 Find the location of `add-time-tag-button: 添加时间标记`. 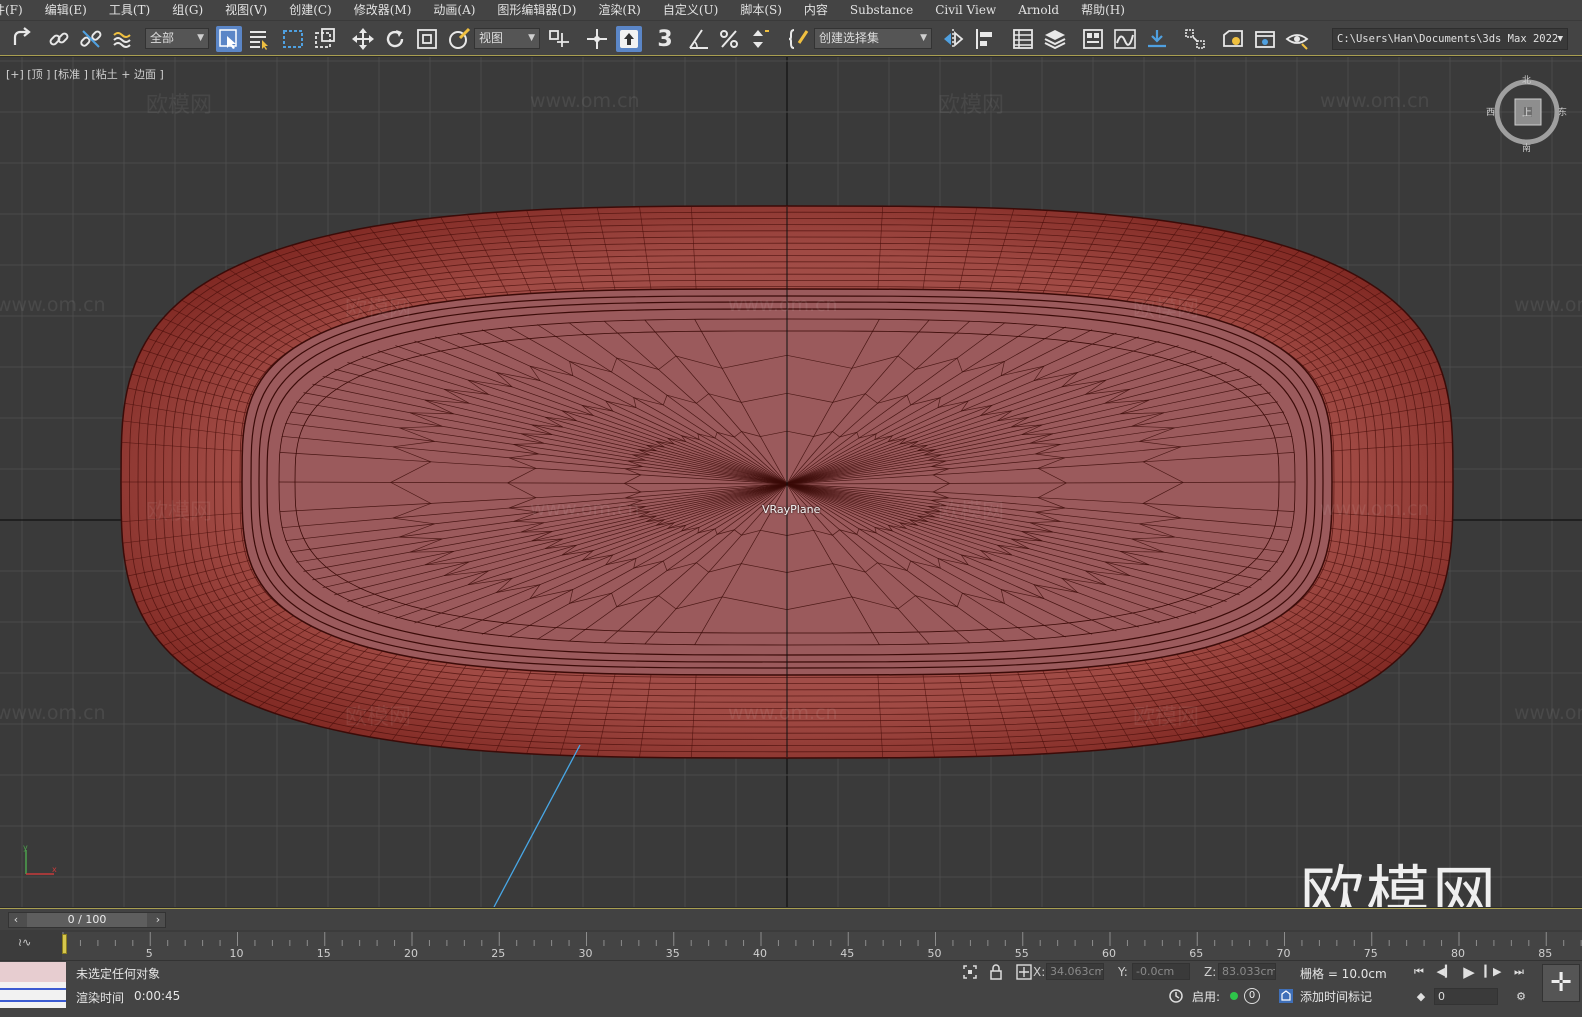

add-time-tag-button: 添加时间标记 is located at coordinates (1336, 996).